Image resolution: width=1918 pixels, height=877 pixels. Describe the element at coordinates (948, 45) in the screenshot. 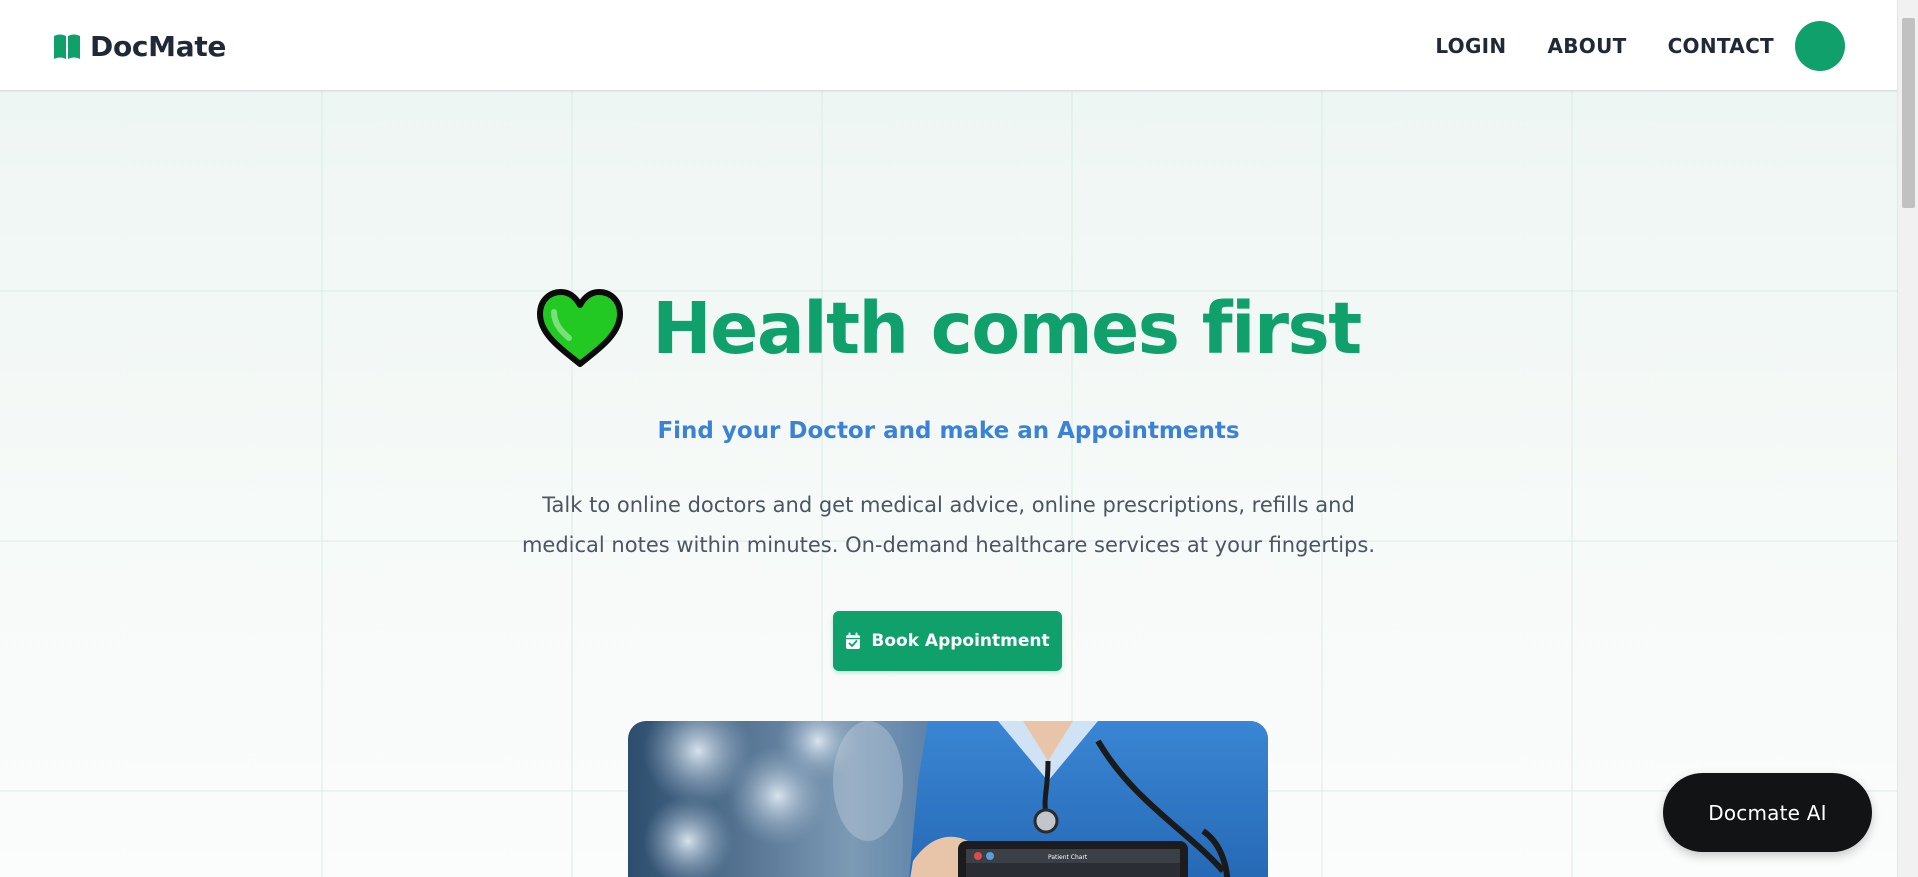

I see `site-header: DocMate LOGIN ABOUT CONTACT` at that location.